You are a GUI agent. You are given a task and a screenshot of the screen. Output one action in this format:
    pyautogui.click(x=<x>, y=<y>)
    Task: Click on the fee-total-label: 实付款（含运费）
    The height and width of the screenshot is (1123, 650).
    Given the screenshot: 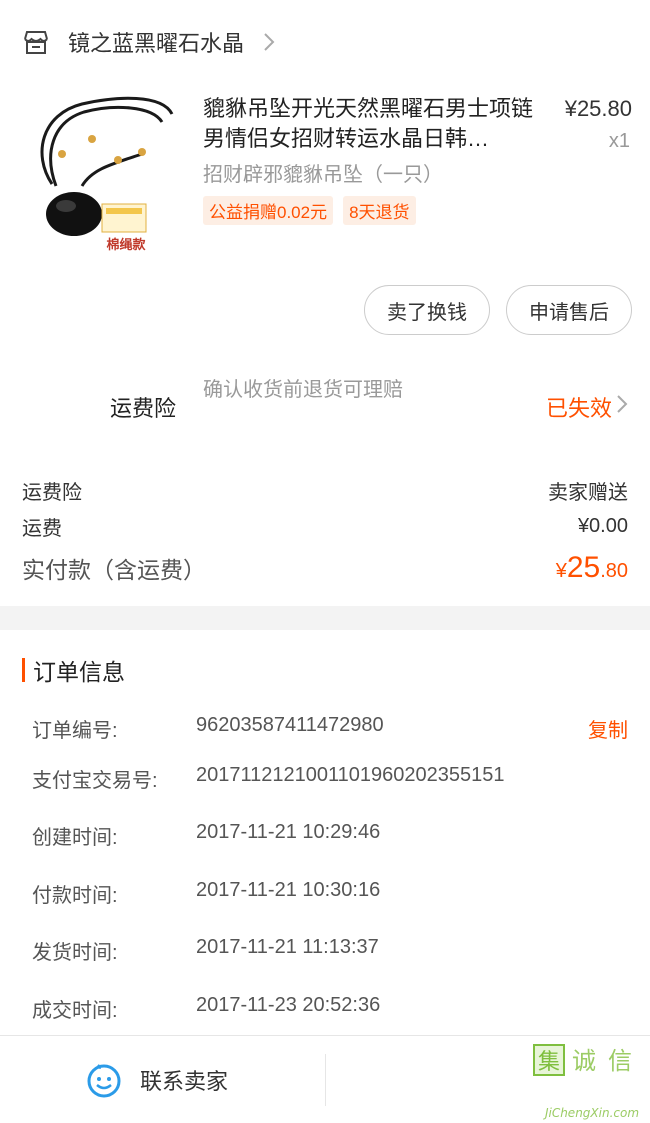 What is the action you would take?
    pyautogui.click(x=114, y=570)
    